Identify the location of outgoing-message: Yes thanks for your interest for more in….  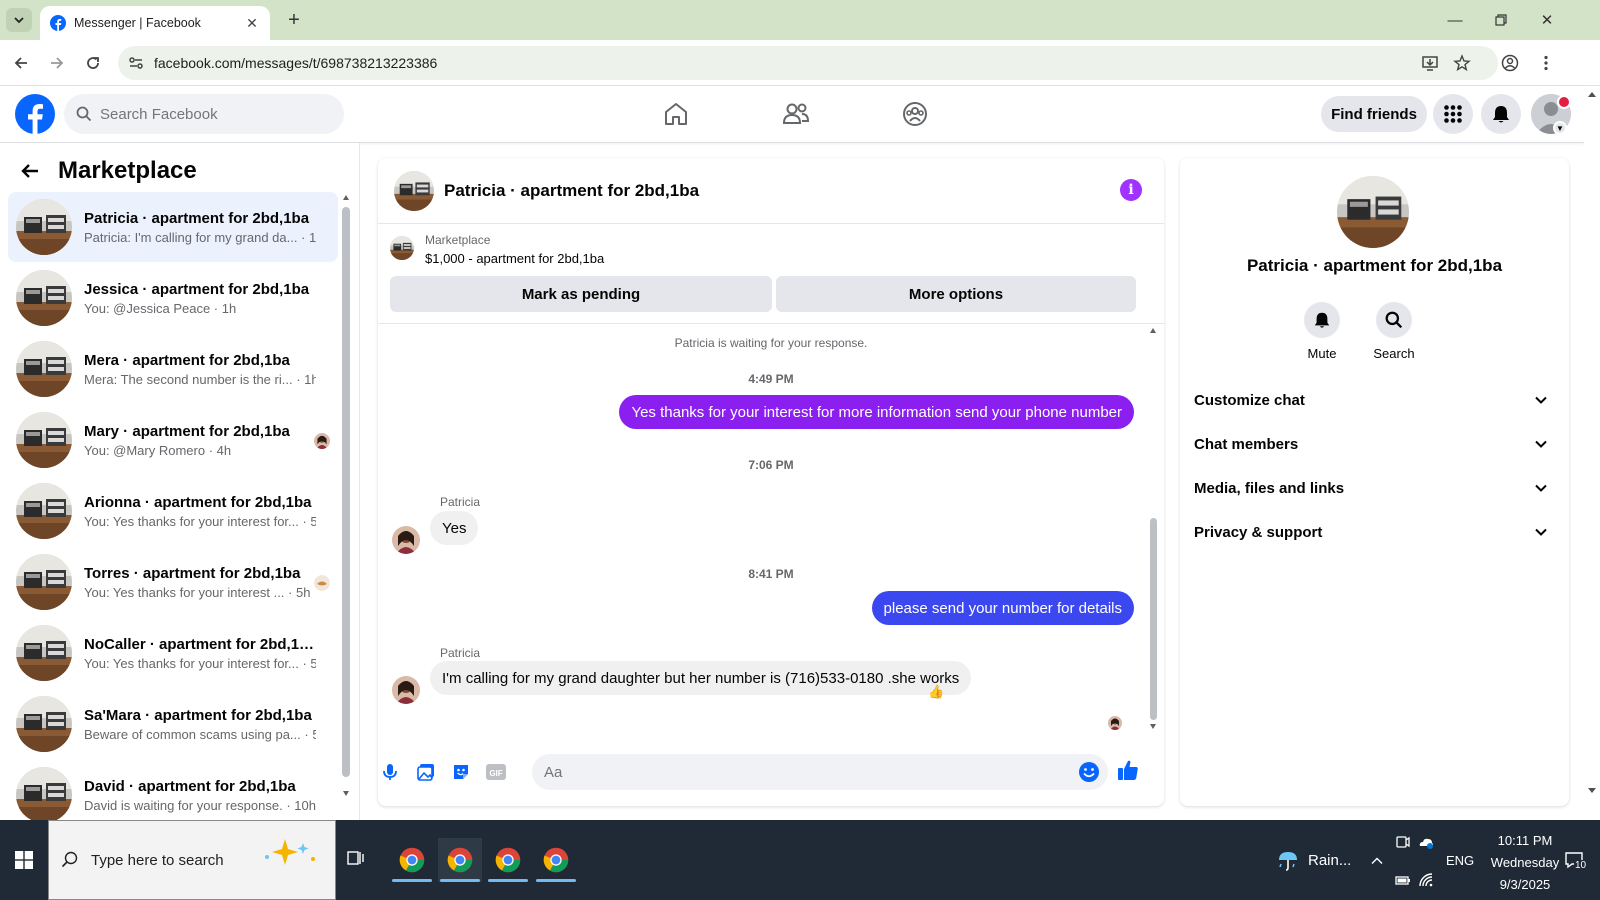
(876, 412).